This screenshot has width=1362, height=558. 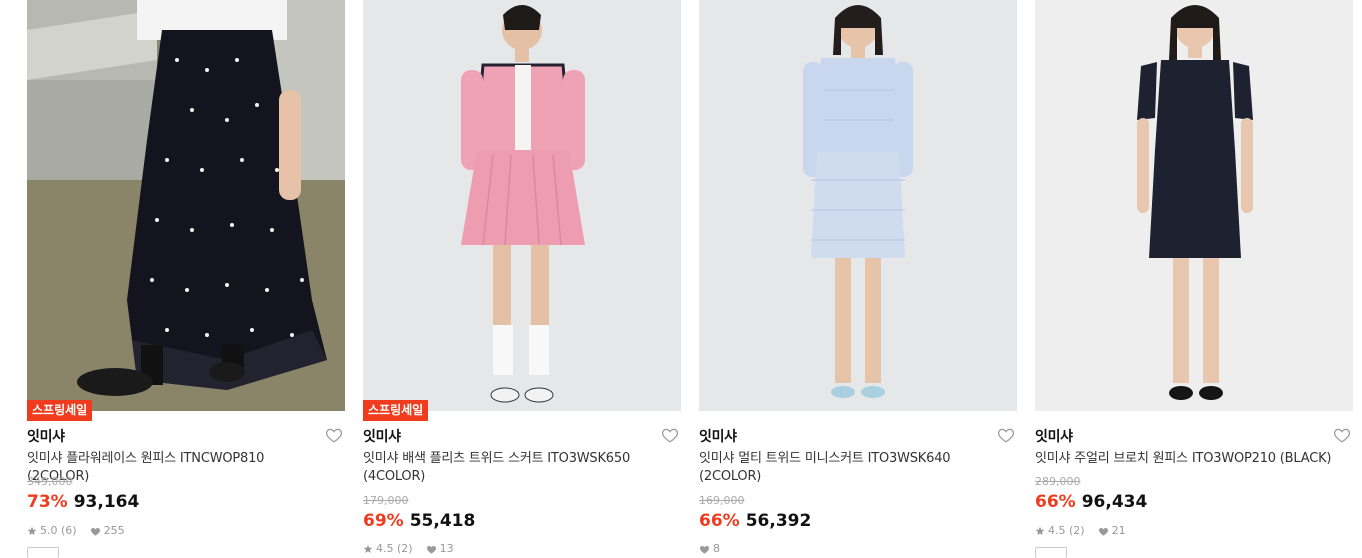 What do you see at coordinates (47, 502) in the screenshot?
I see `discount-rate: 73%` at bounding box center [47, 502].